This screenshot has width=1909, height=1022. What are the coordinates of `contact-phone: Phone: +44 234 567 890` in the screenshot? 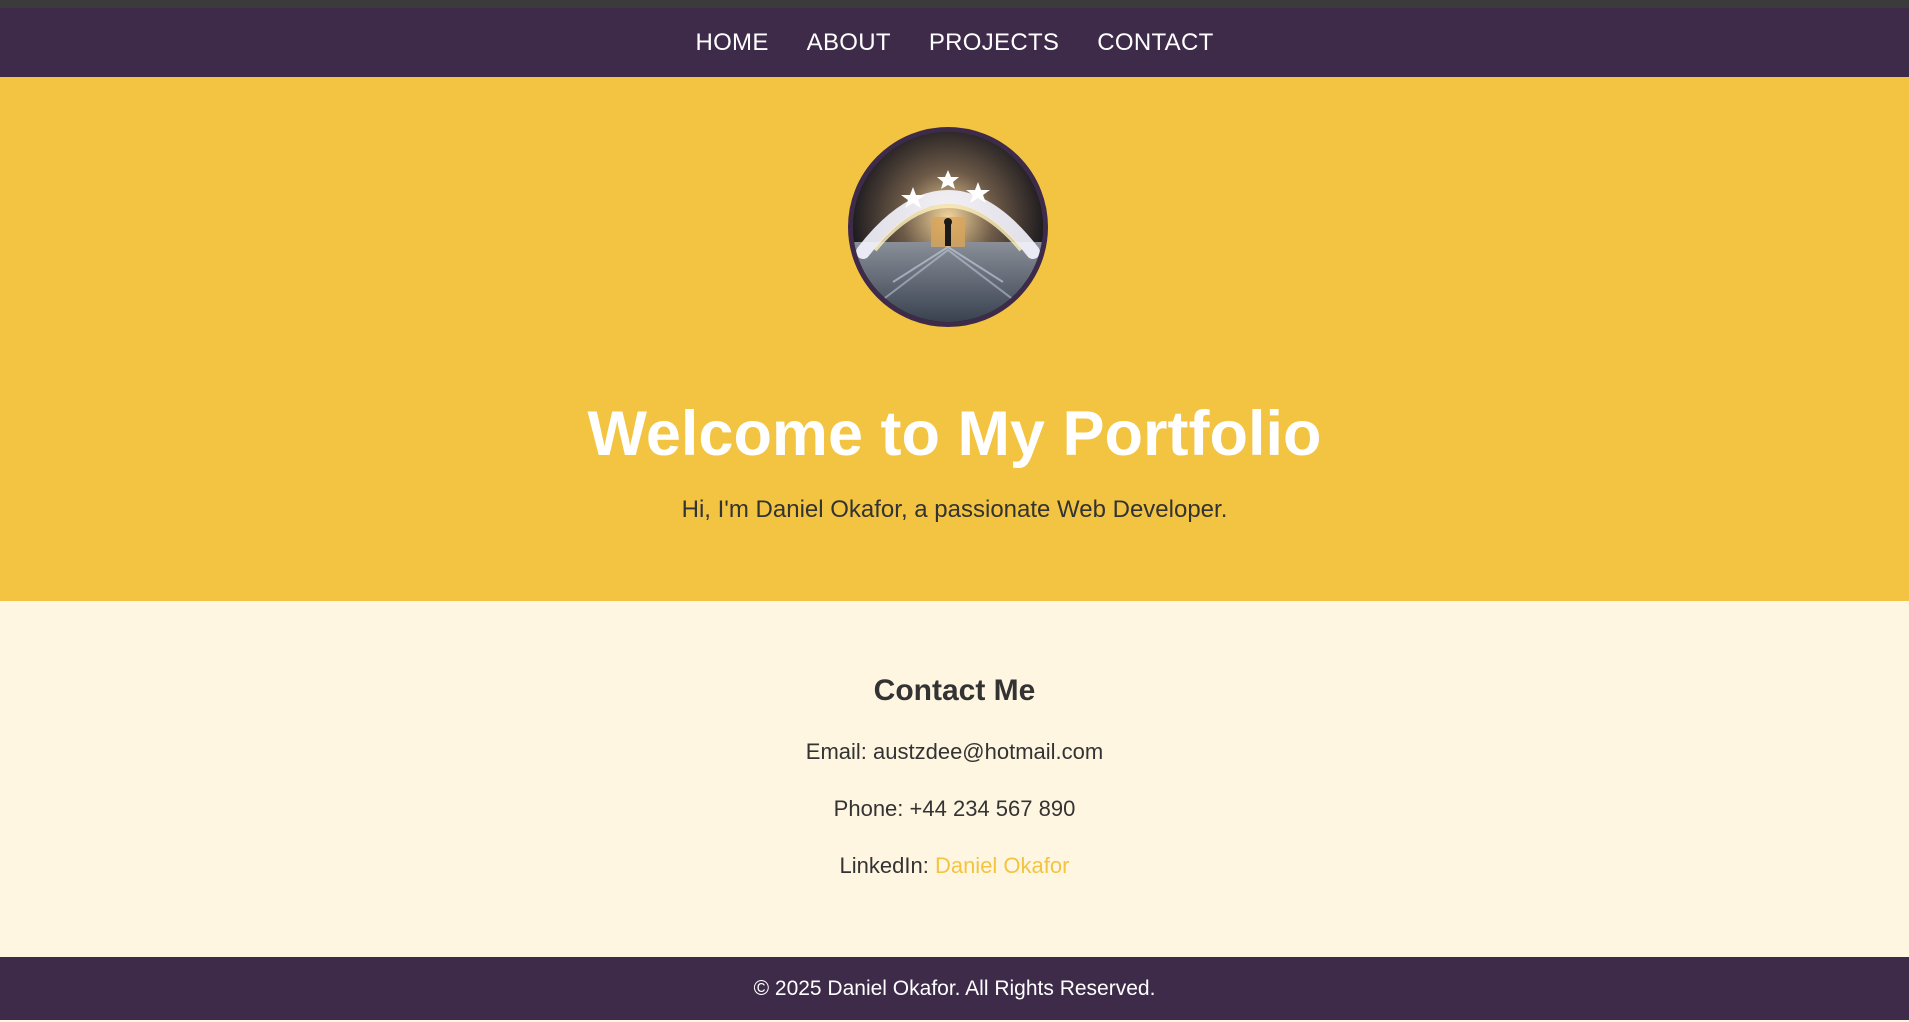 It's located at (954, 809).